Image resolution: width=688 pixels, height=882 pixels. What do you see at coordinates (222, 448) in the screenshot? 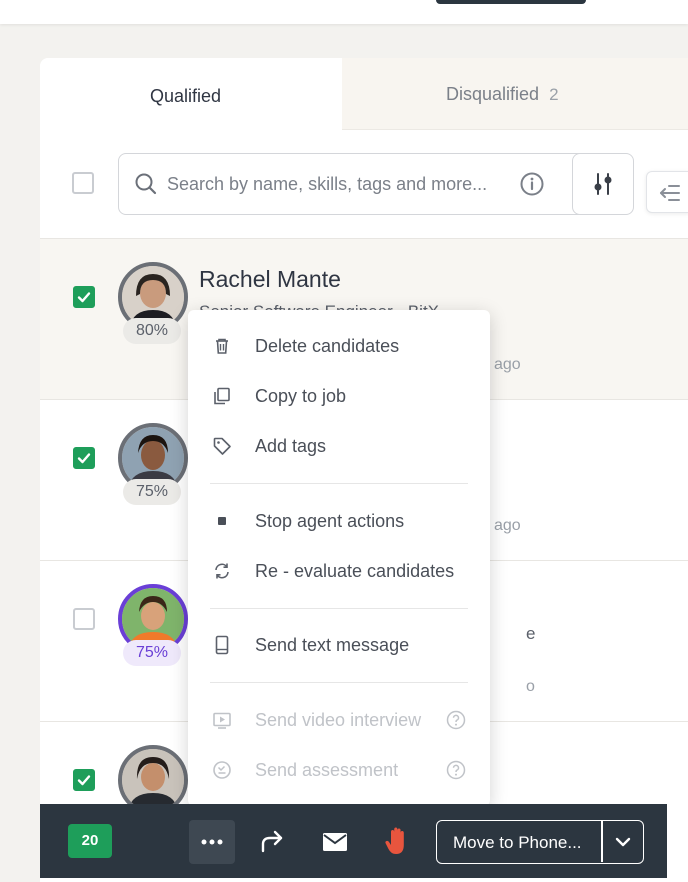
I see `tag-icon` at bounding box center [222, 448].